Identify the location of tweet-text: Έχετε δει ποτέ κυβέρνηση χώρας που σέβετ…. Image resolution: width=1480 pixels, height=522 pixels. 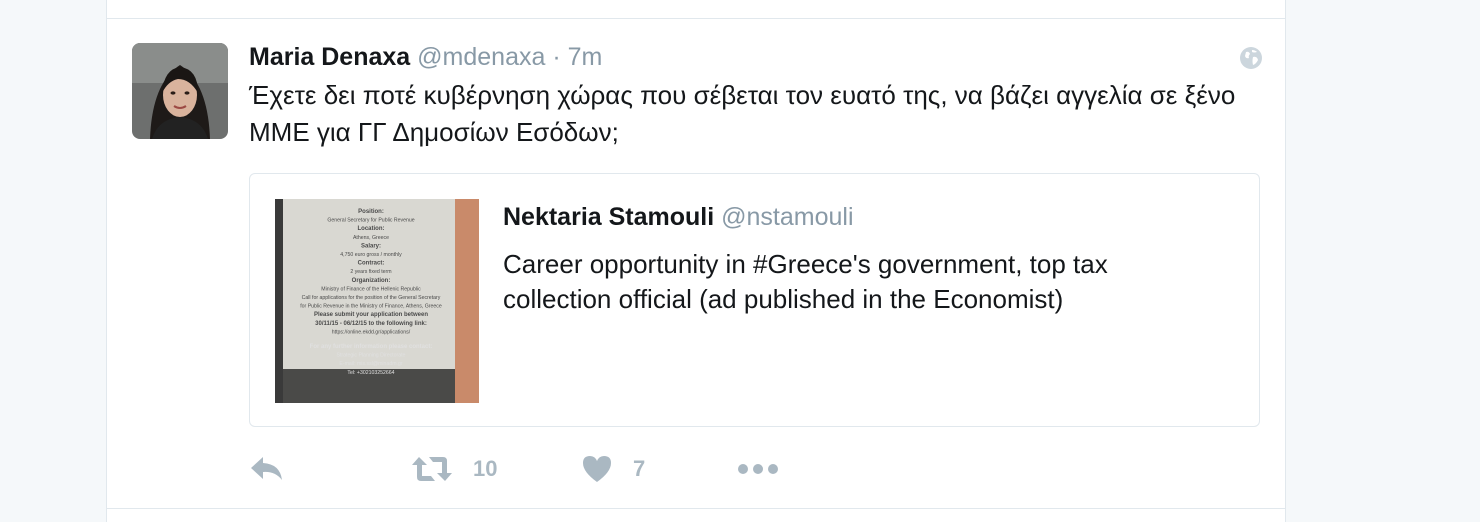
(742, 113).